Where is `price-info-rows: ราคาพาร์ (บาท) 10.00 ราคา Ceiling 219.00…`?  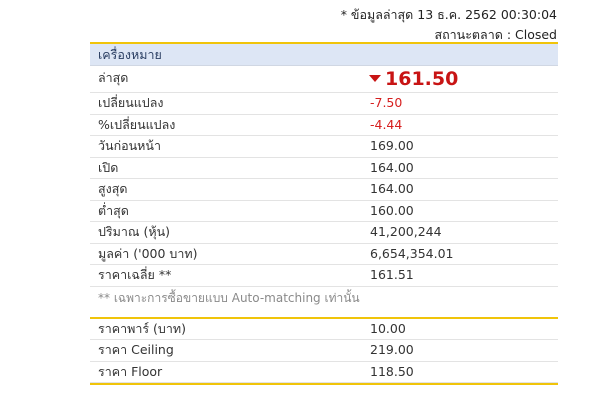 price-info-rows: ราคาพาร์ (บาท) 10.00 ราคา Ceiling 219.00… is located at coordinates (324, 351).